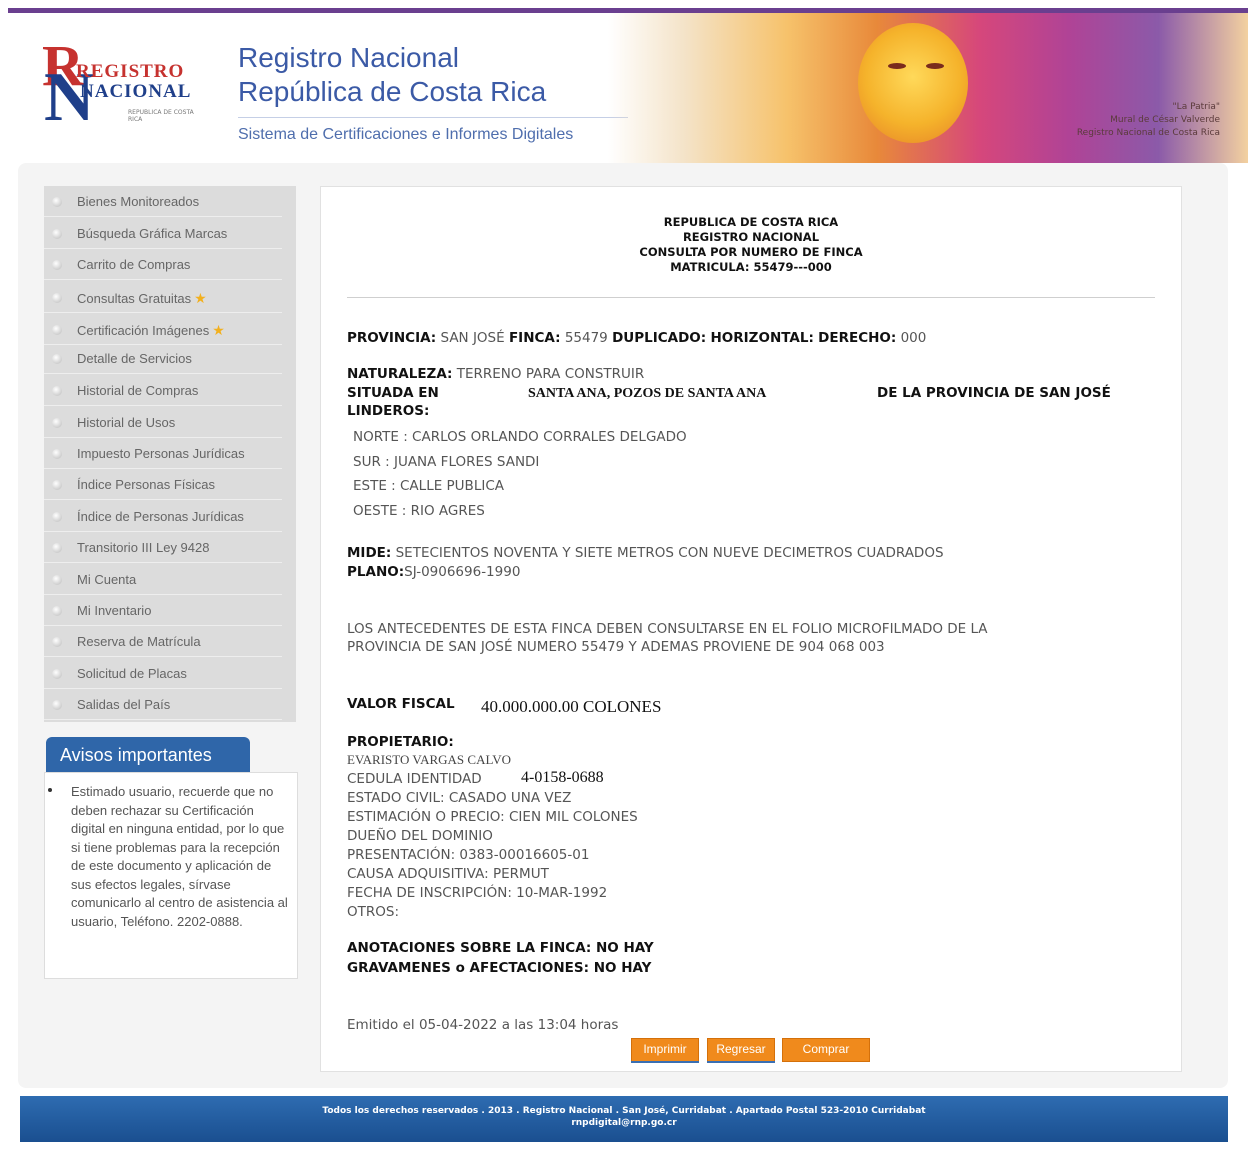 This screenshot has height=1150, width=1248. What do you see at coordinates (400, 374) in the screenshot?
I see `naturaleza-label: NATURALEZA:` at bounding box center [400, 374].